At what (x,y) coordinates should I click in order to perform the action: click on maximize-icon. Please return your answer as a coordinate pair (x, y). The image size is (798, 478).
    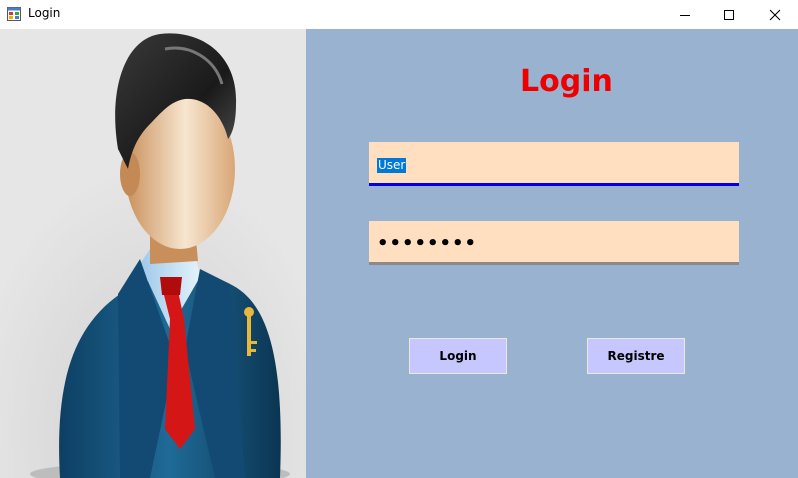
    Looking at the image, I should click on (729, 14).